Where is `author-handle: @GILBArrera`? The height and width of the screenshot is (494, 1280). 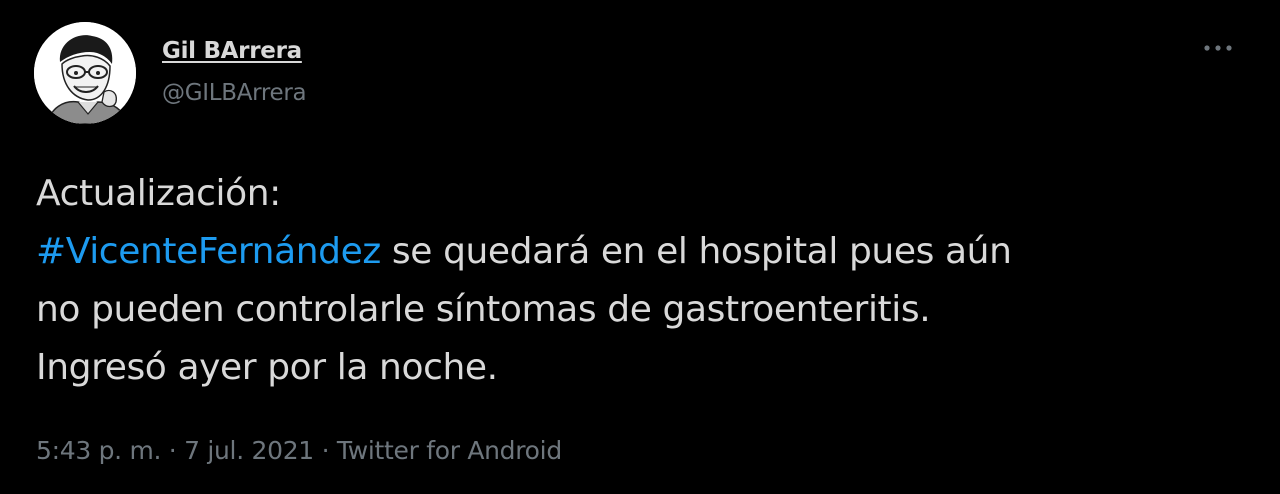 author-handle: @GILBArrera is located at coordinates (234, 93).